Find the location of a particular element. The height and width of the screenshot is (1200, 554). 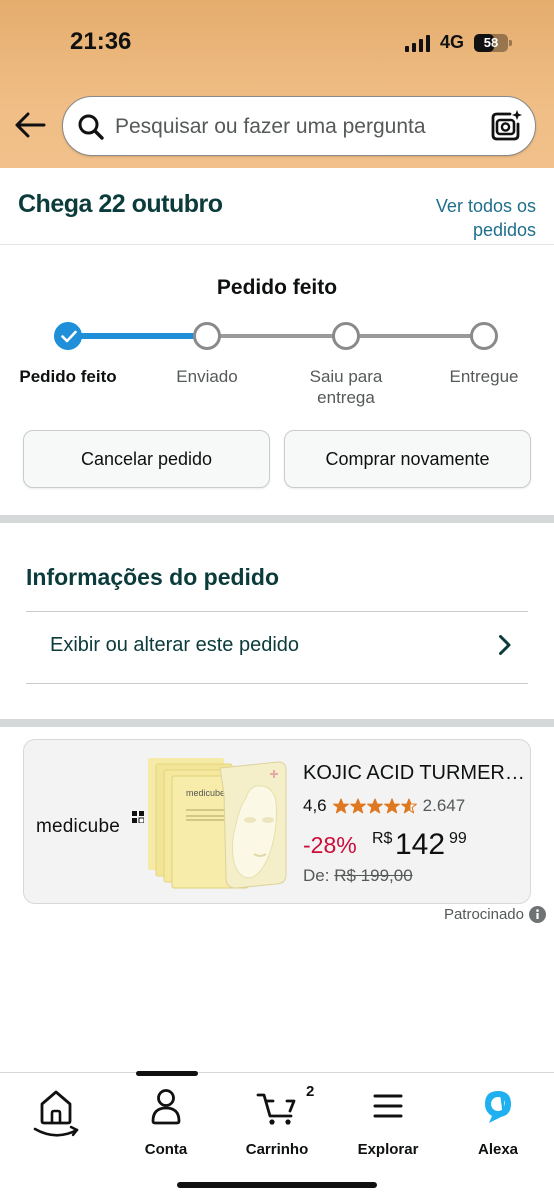

nav-account-label: Conta is located at coordinates (166, 1149).